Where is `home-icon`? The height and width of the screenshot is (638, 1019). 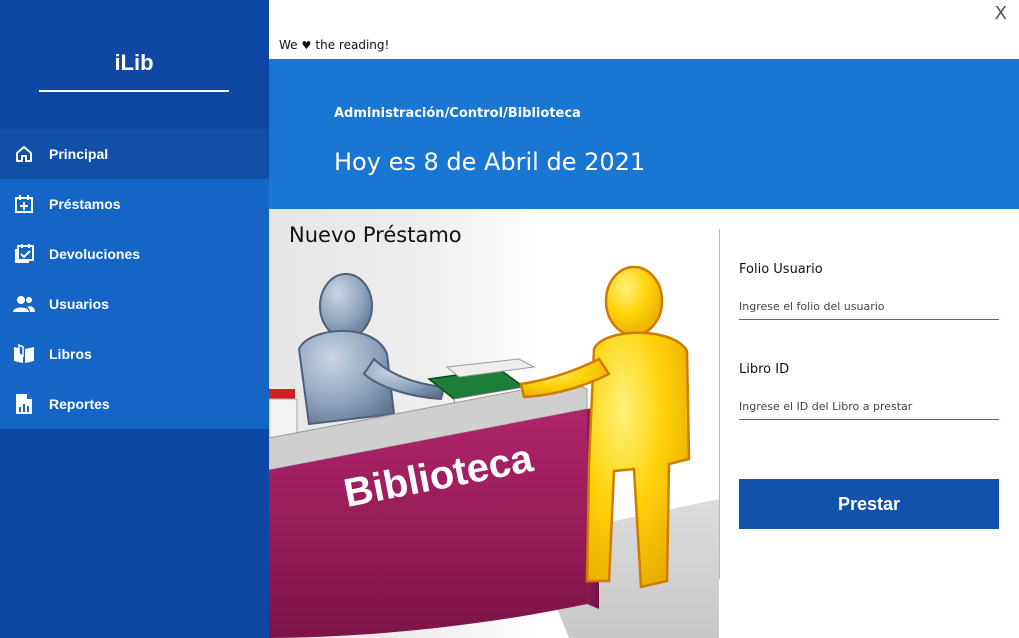 home-icon is located at coordinates (24, 154).